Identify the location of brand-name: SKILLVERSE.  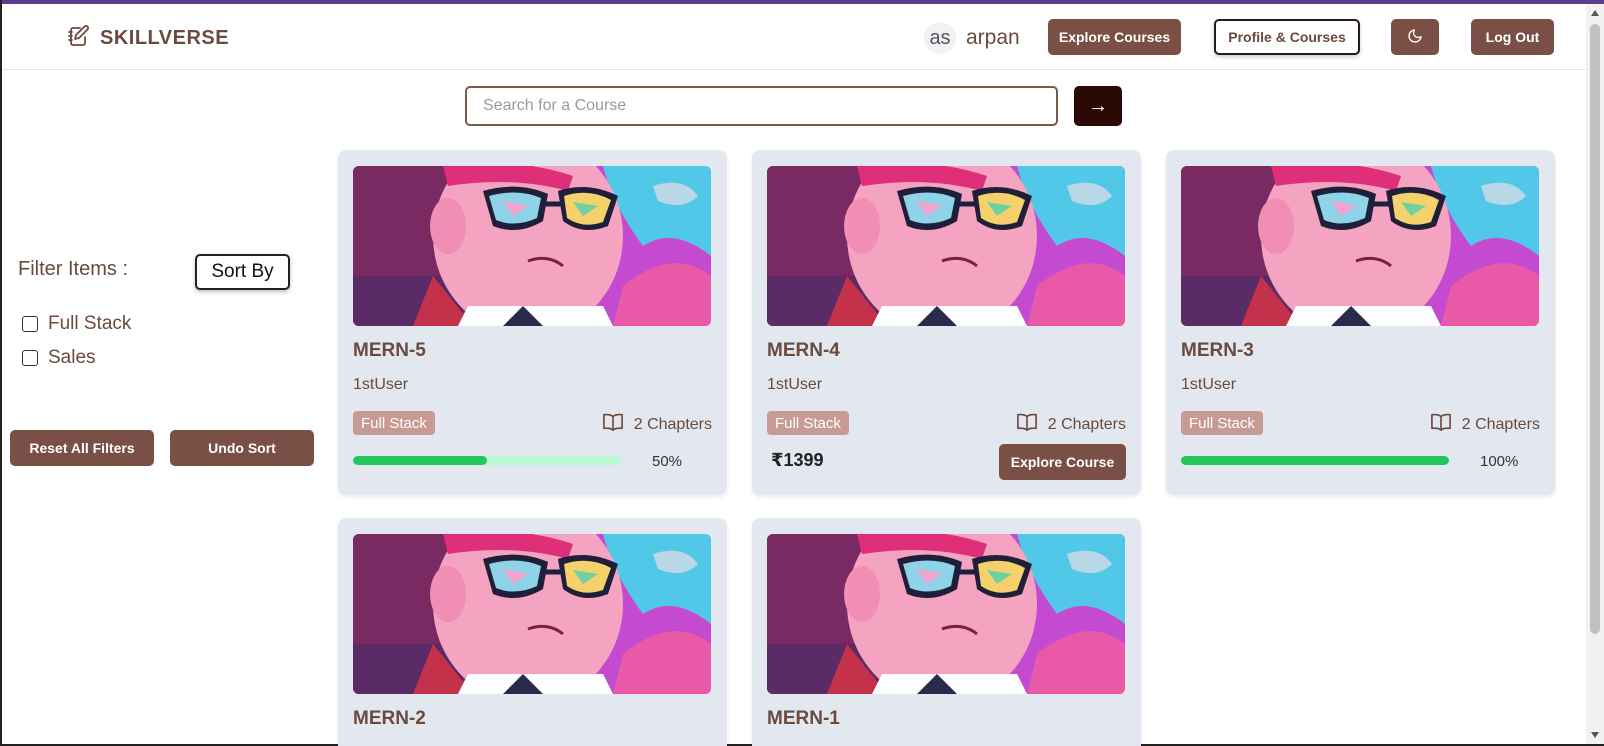
(165, 38).